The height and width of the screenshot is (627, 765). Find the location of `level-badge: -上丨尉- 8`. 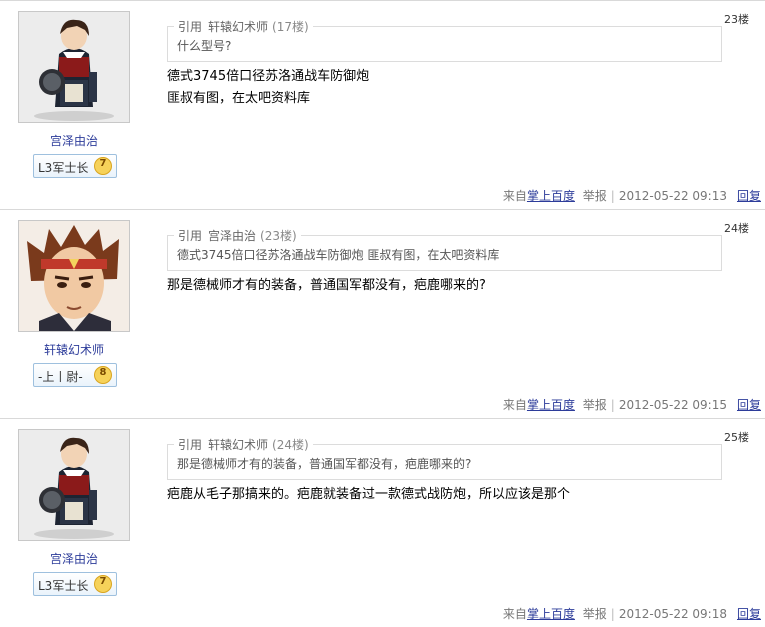

level-badge: -上丨尉- 8 is located at coordinates (75, 375).